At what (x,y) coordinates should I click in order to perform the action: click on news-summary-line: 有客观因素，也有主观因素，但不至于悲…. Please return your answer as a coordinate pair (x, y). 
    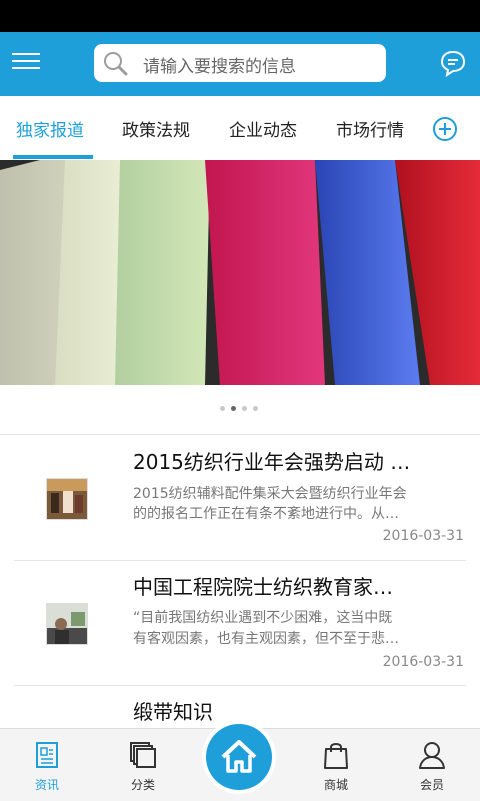
    Looking at the image, I should click on (266, 639).